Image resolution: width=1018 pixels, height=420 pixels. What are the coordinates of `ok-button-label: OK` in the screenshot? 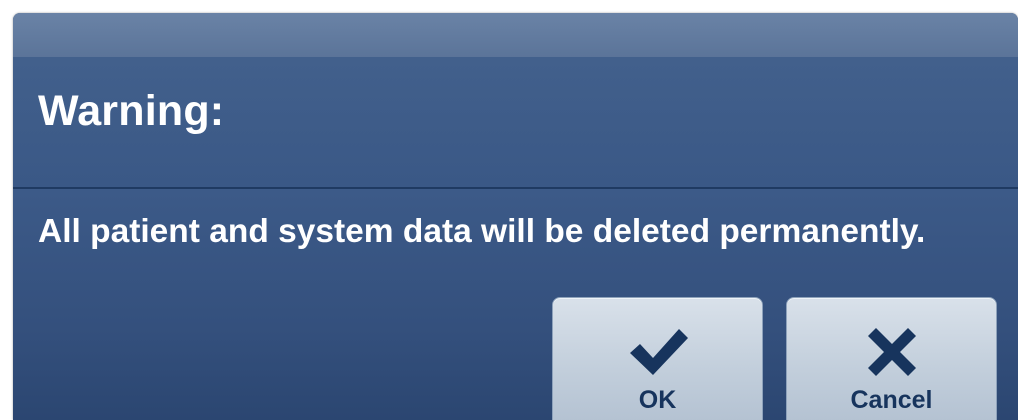 It's located at (657, 400).